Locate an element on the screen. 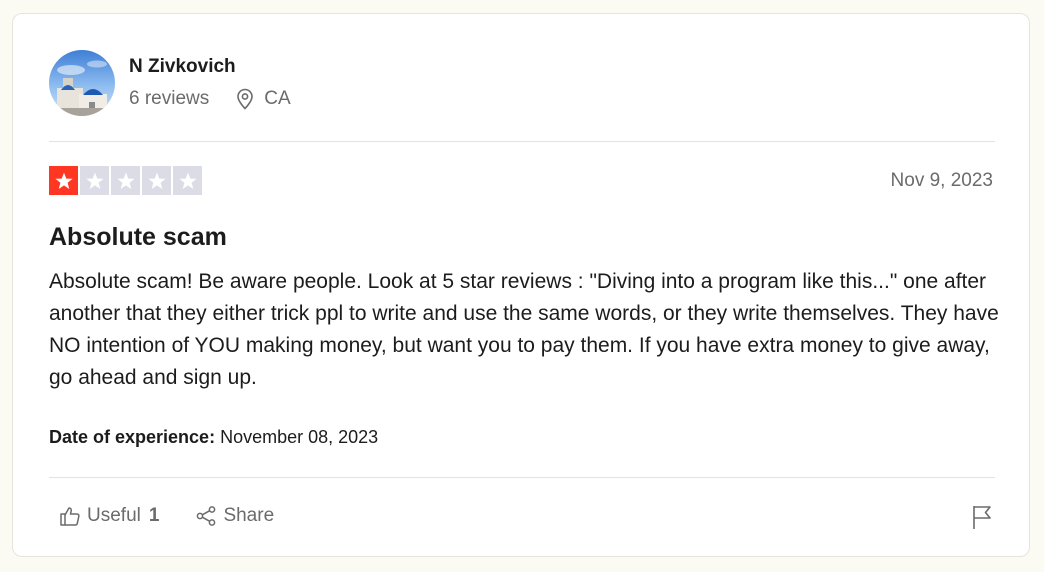 The image size is (1044, 572). reviews-count: 6 reviews is located at coordinates (169, 98).